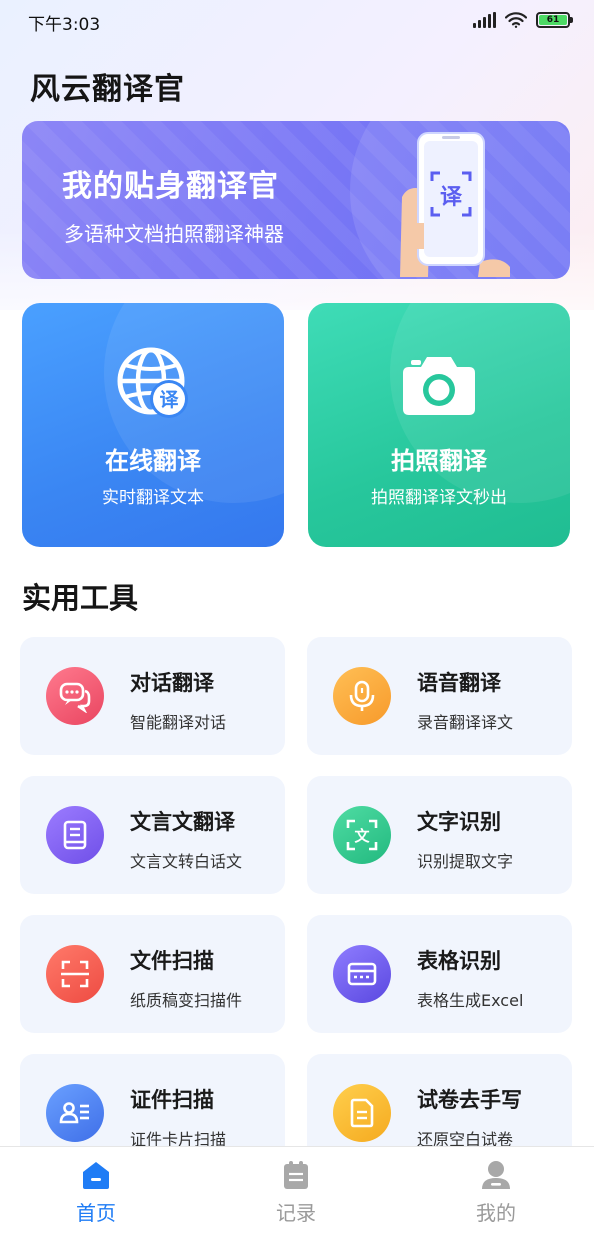 The width and height of the screenshot is (594, 1245). I want to click on scan-glyph: 文, so click(362, 836).